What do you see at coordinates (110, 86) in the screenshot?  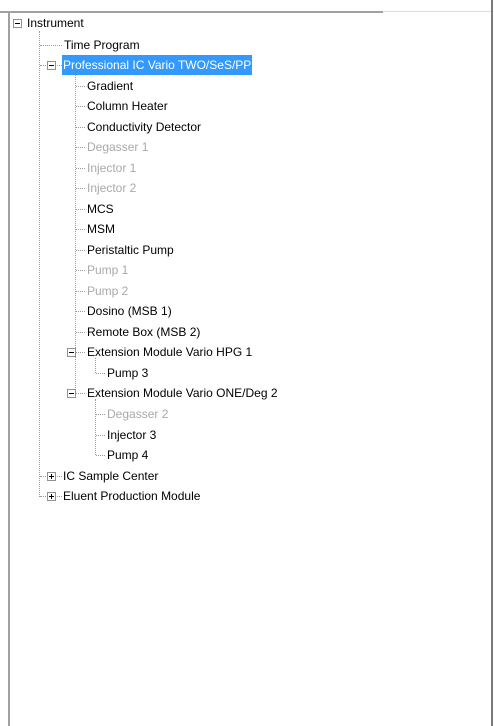 I see `tree-node-gradient: Gradient` at bounding box center [110, 86].